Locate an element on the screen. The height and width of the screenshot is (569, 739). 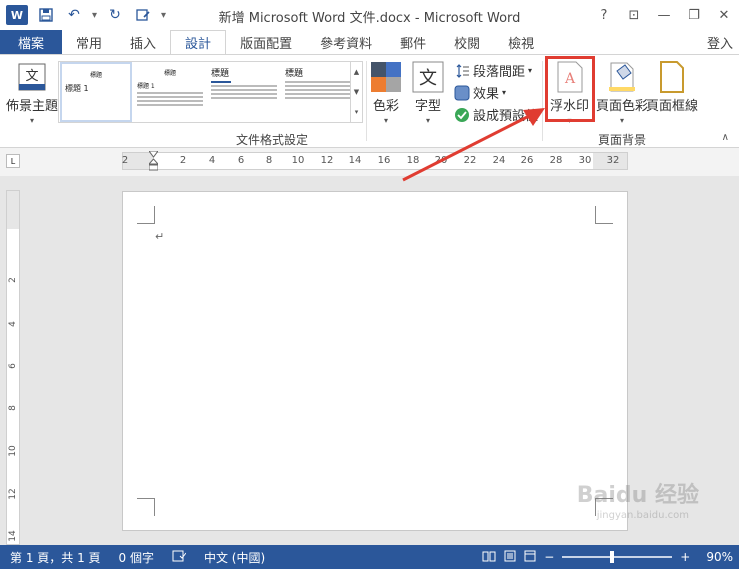
save-icon is located at coordinates (46, 15).